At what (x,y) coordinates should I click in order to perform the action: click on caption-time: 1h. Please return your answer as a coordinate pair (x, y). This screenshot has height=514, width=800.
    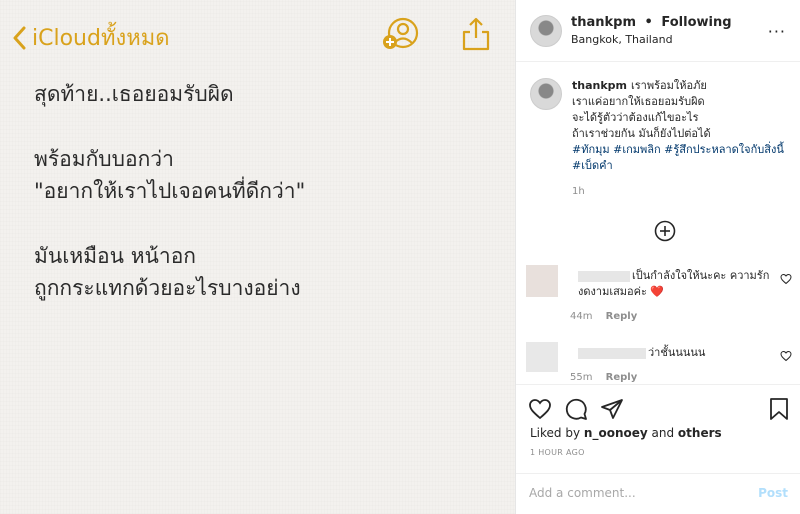
    Looking at the image, I should click on (578, 191).